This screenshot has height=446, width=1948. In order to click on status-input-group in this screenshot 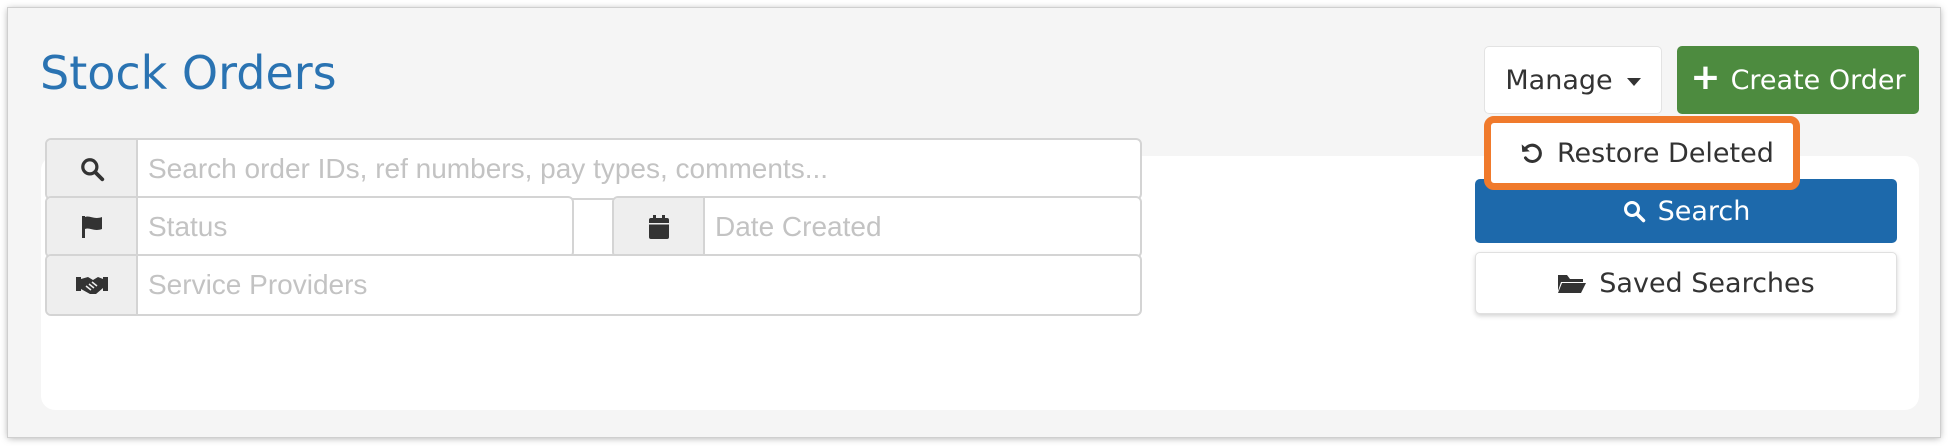, I will do `click(309, 227)`.